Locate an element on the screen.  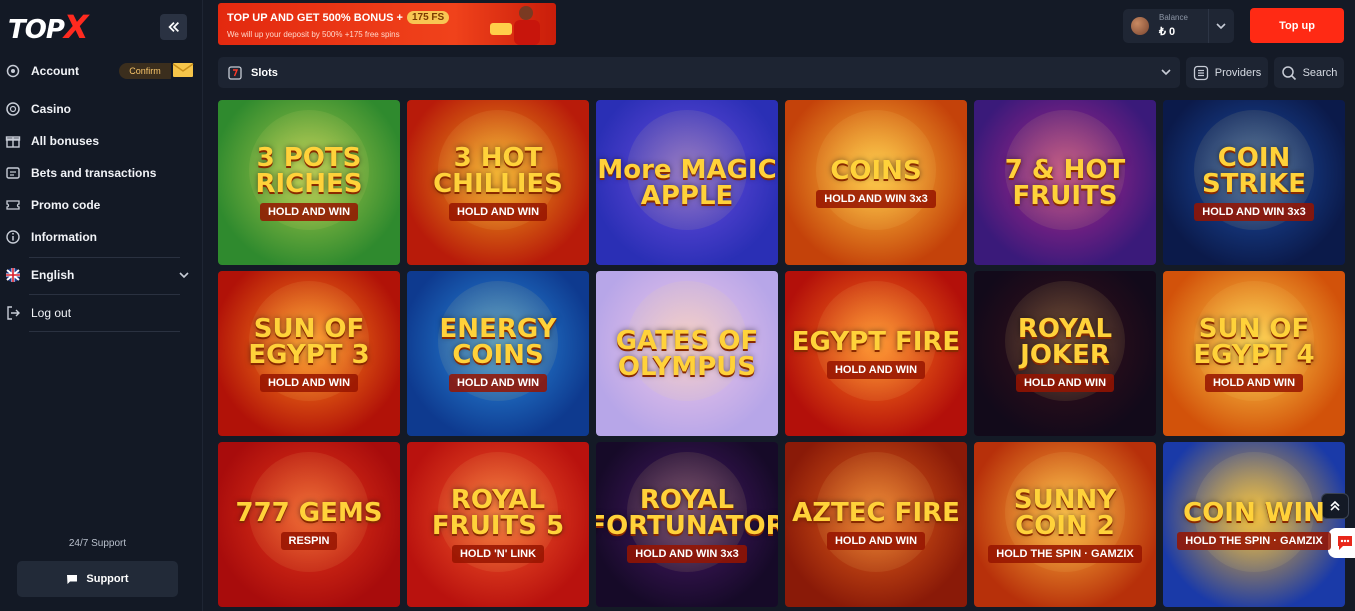
sidebar-item-account: Account is located at coordinates (42, 71).